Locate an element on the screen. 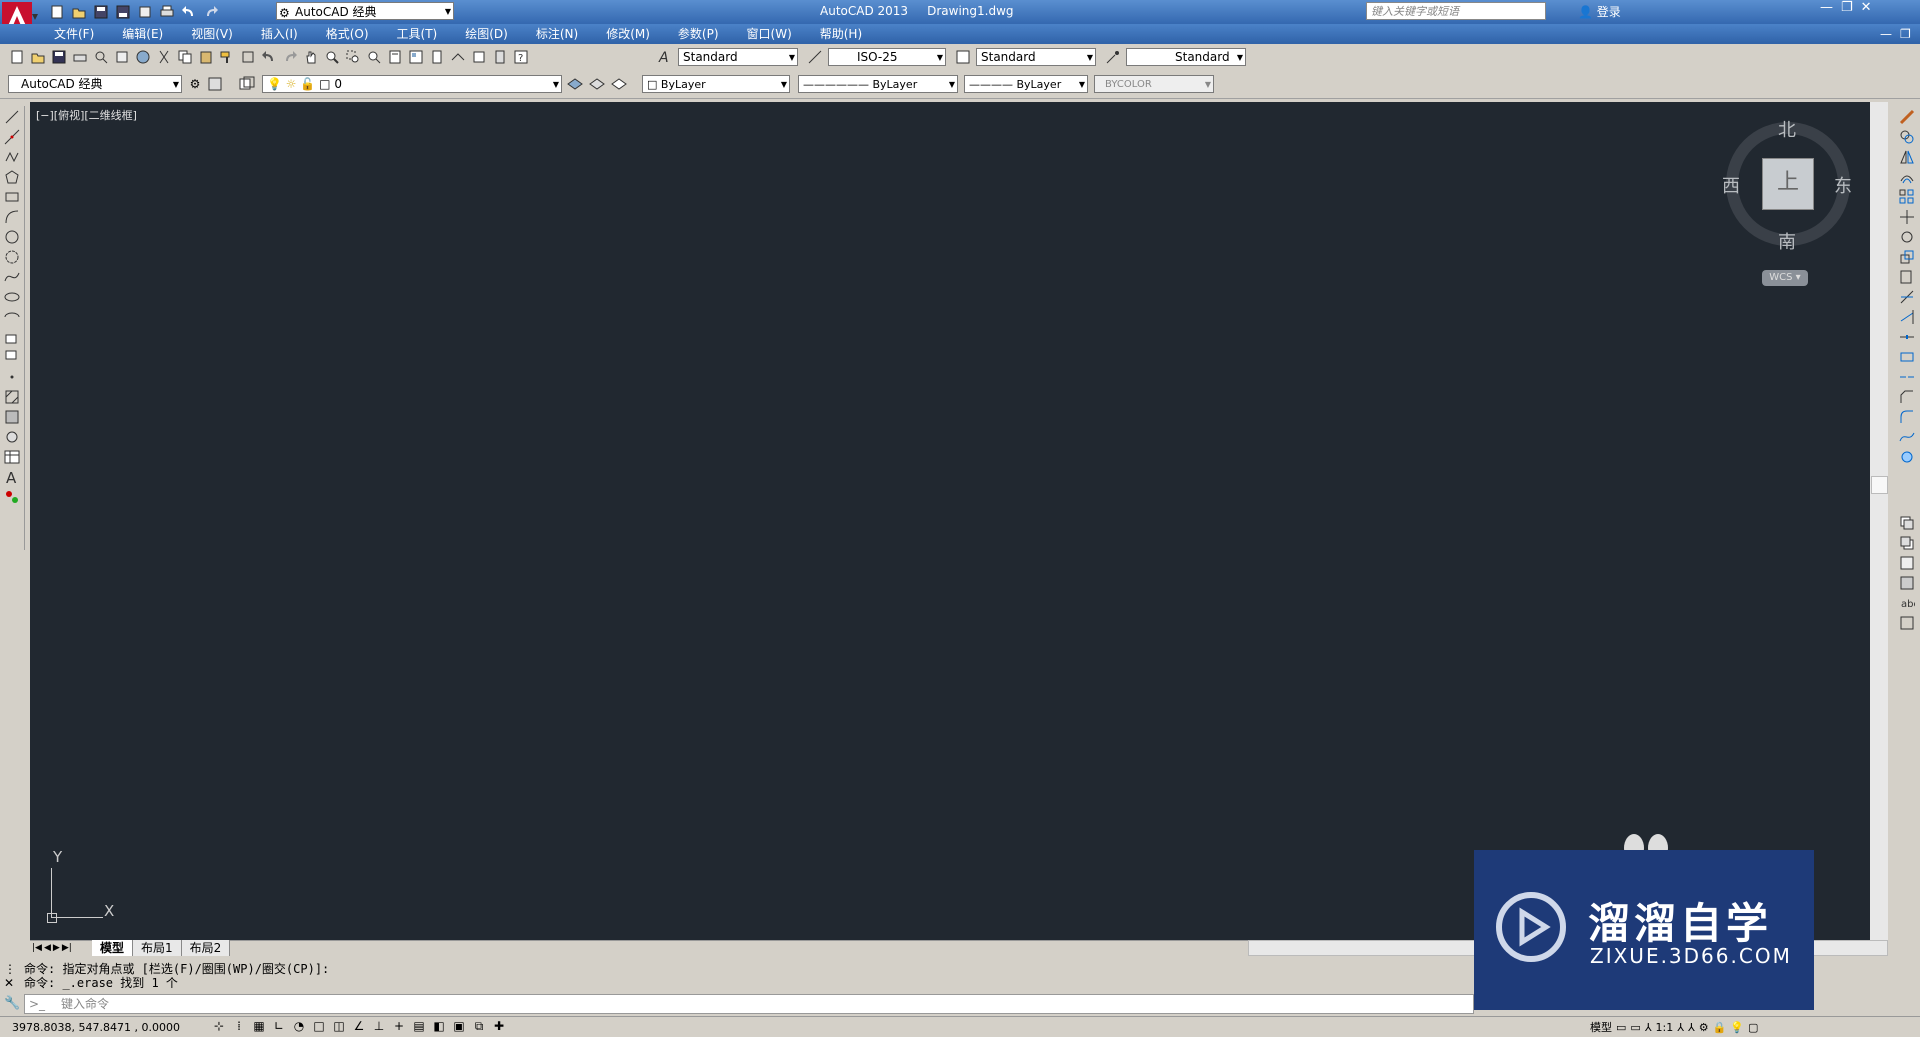  auto-scale-icon: ⅄ is located at coordinates (1691, 1027).